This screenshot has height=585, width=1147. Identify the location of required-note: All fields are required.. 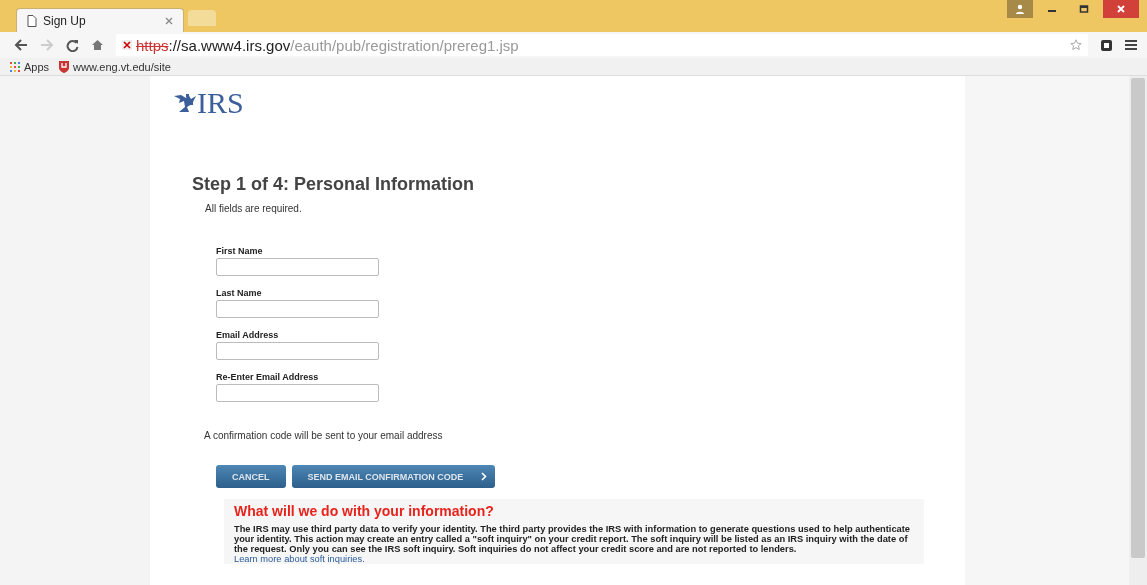
(254, 208).